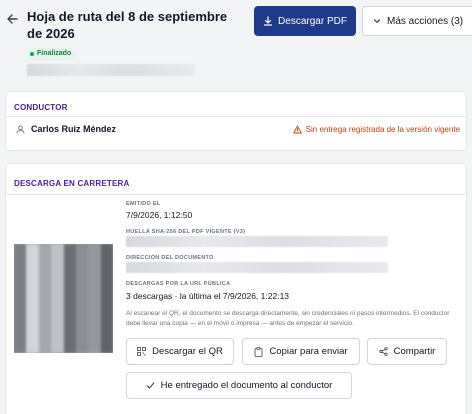  Describe the element at coordinates (12, 19) in the screenshot. I see `back-arrow-icon` at that location.